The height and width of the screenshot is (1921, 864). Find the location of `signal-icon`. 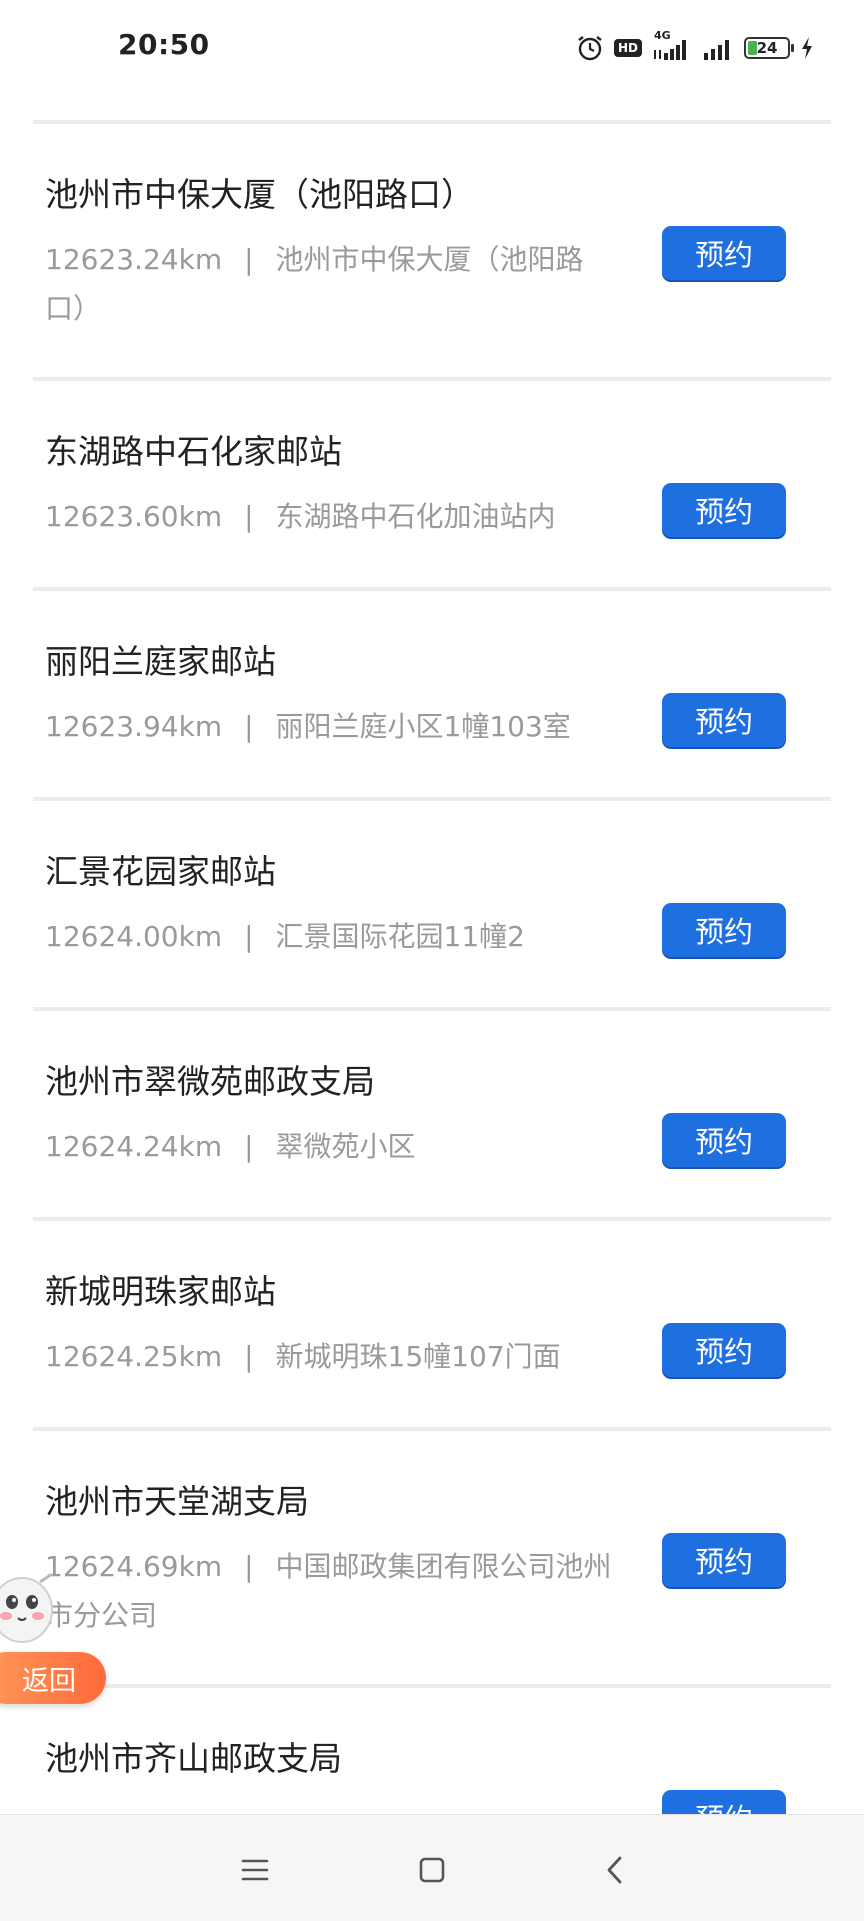

signal-icon is located at coordinates (718, 48).